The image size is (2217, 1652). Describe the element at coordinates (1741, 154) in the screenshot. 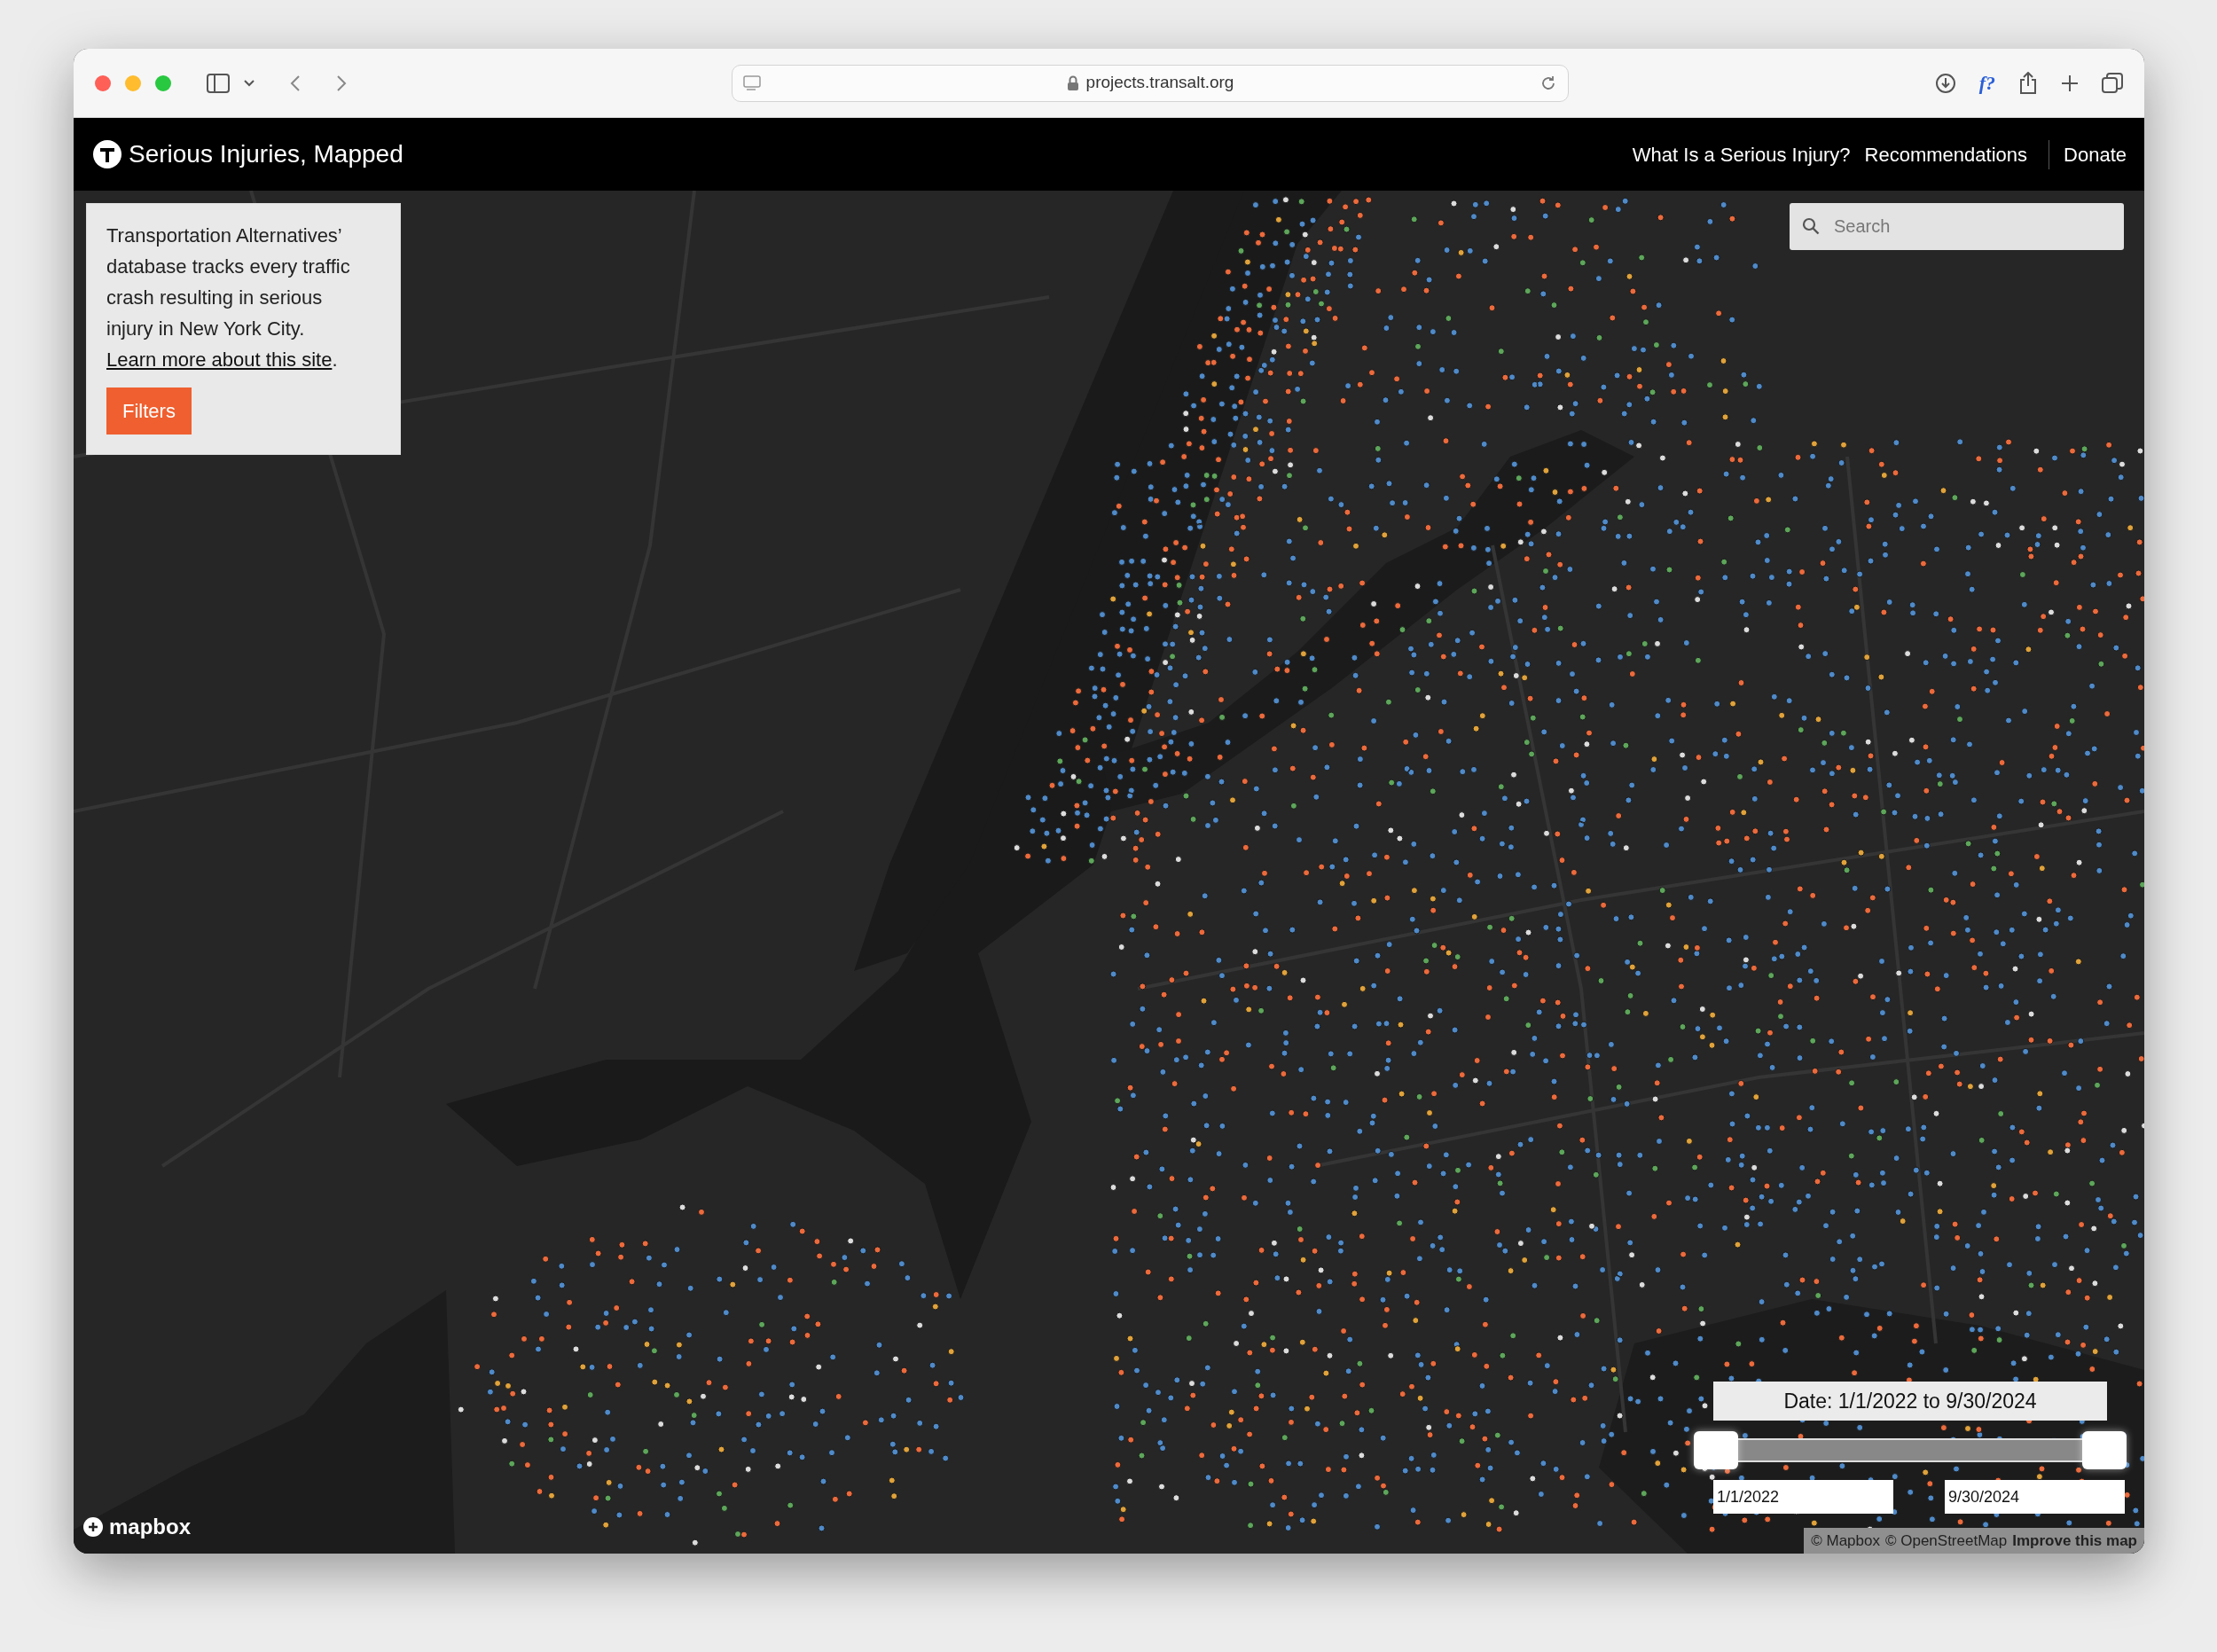

I see `nav-link: What Is a Serious Injury?` at that location.